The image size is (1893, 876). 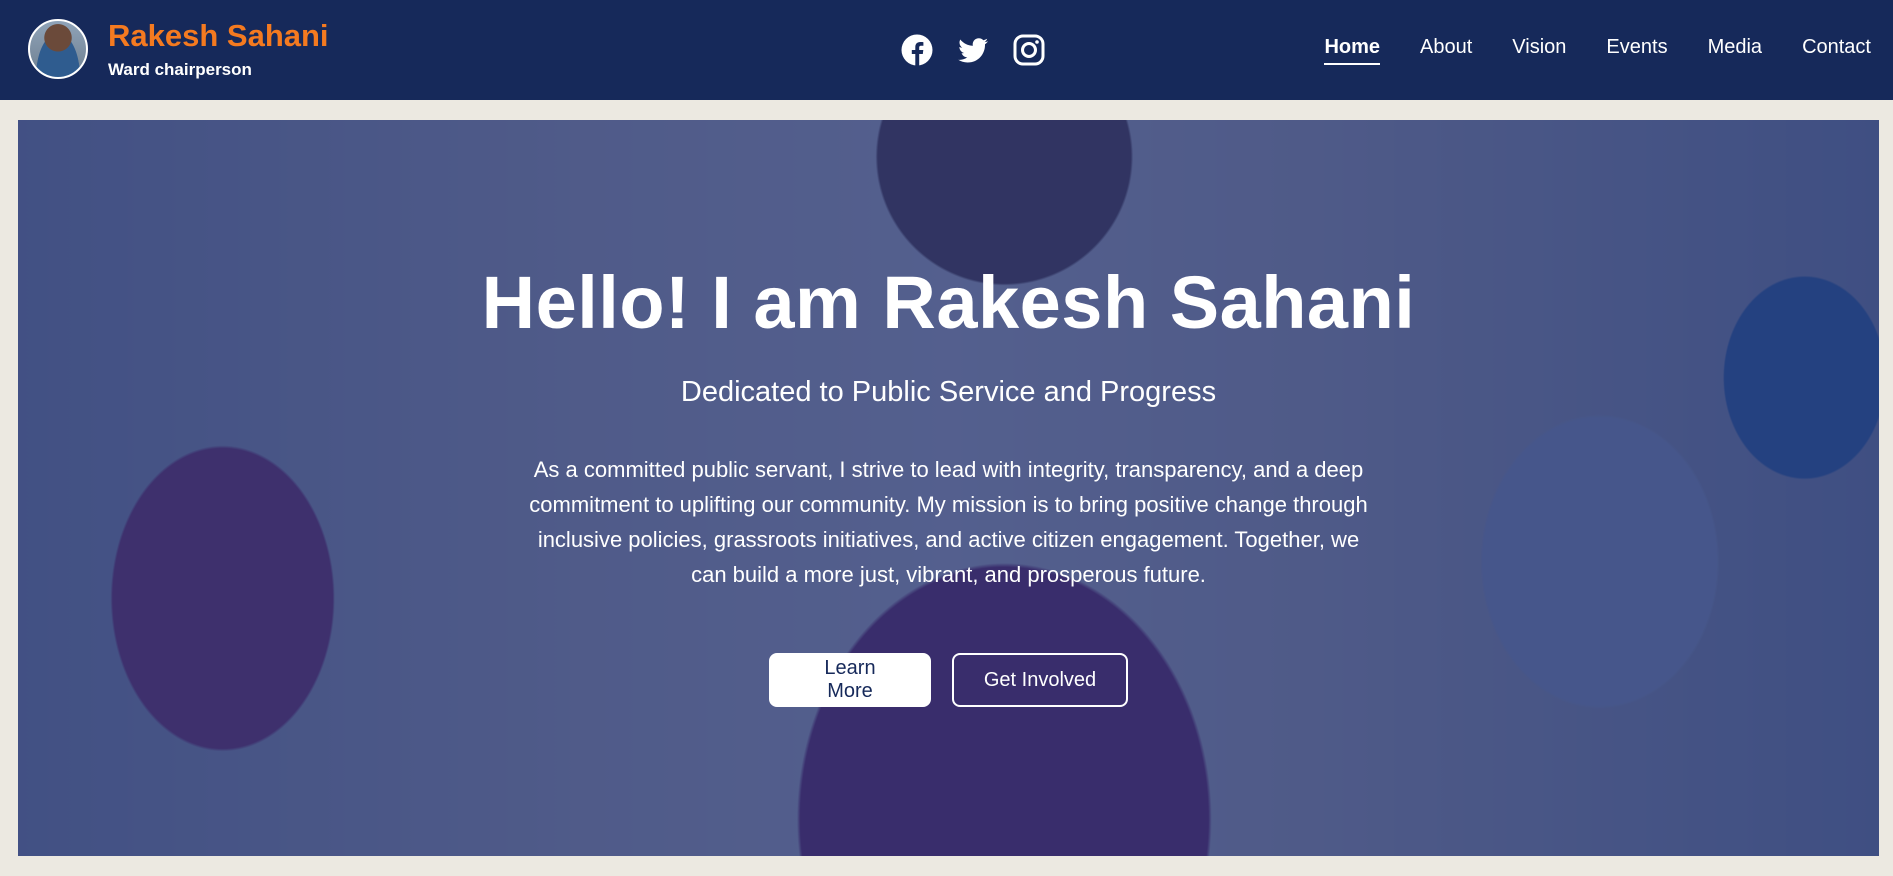 What do you see at coordinates (1539, 50) in the screenshot?
I see `nav-vision: Vision` at bounding box center [1539, 50].